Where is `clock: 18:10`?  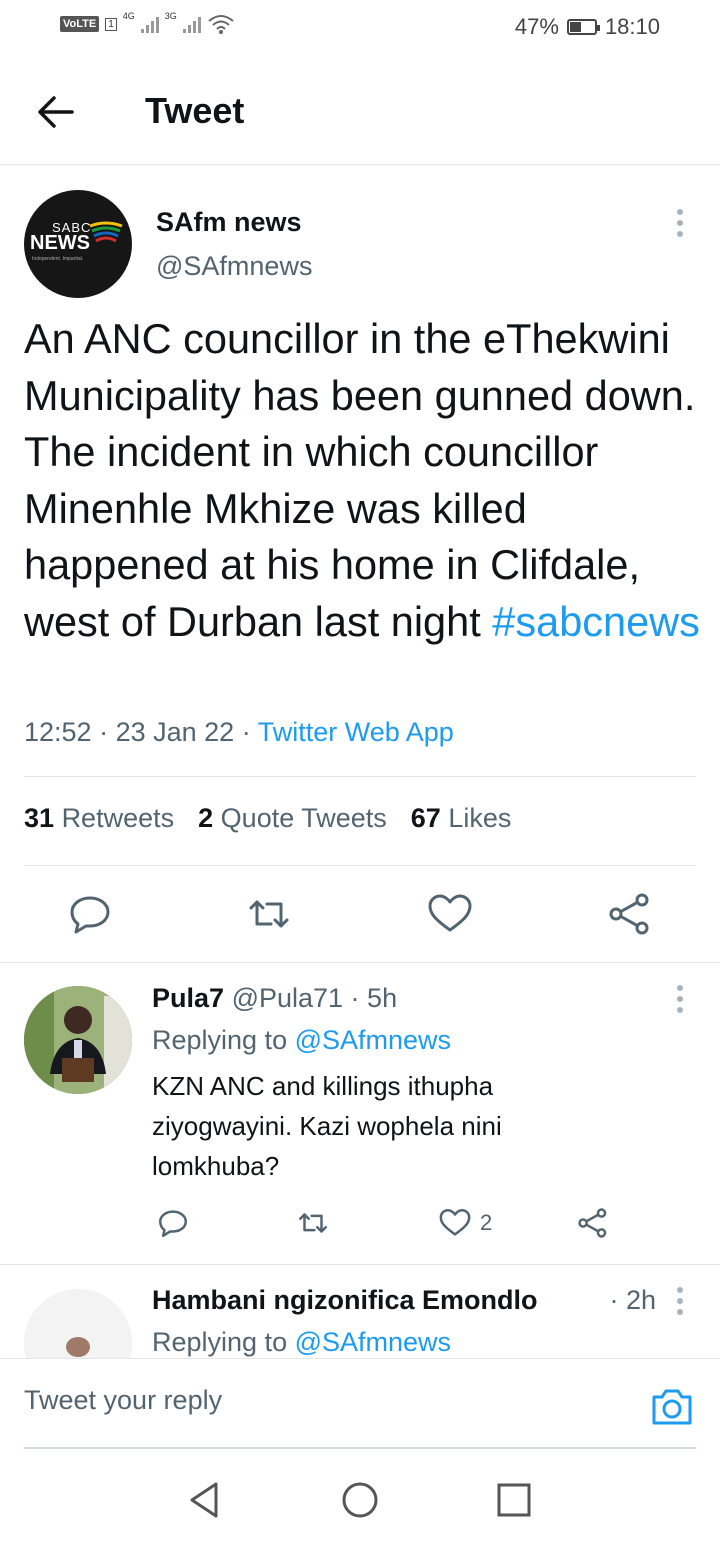
clock: 18:10 is located at coordinates (632, 26).